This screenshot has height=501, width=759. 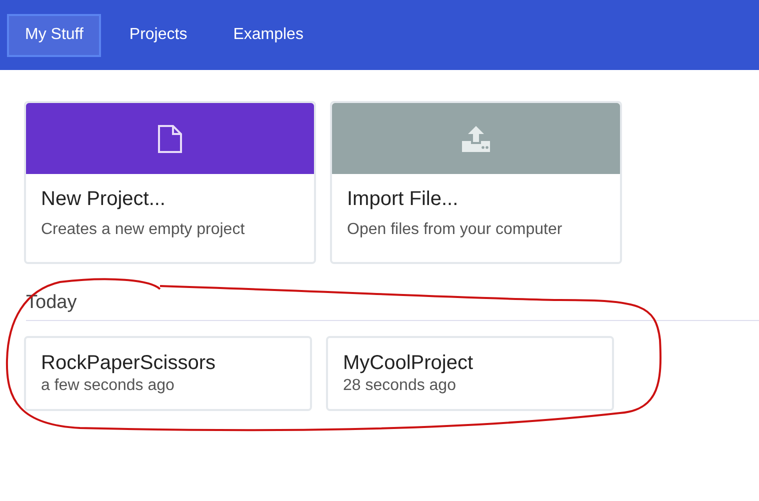 I want to click on project-time: a few seconds ago, so click(x=108, y=386).